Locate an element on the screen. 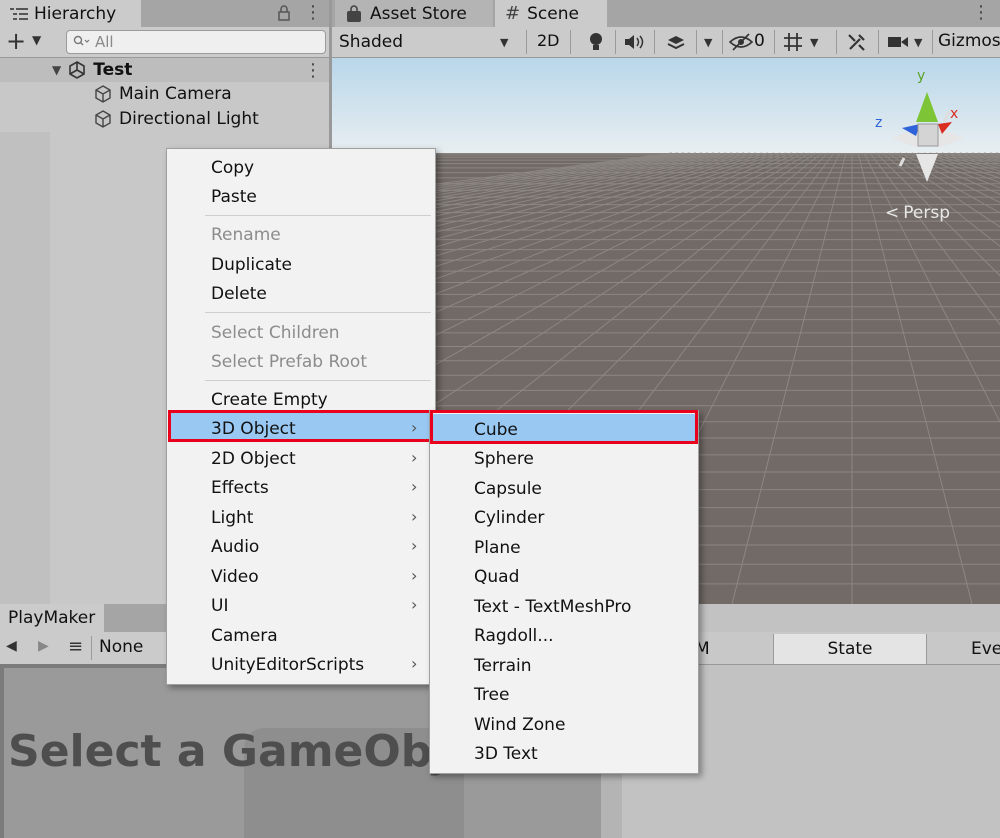  tools-icon is located at coordinates (857, 42).